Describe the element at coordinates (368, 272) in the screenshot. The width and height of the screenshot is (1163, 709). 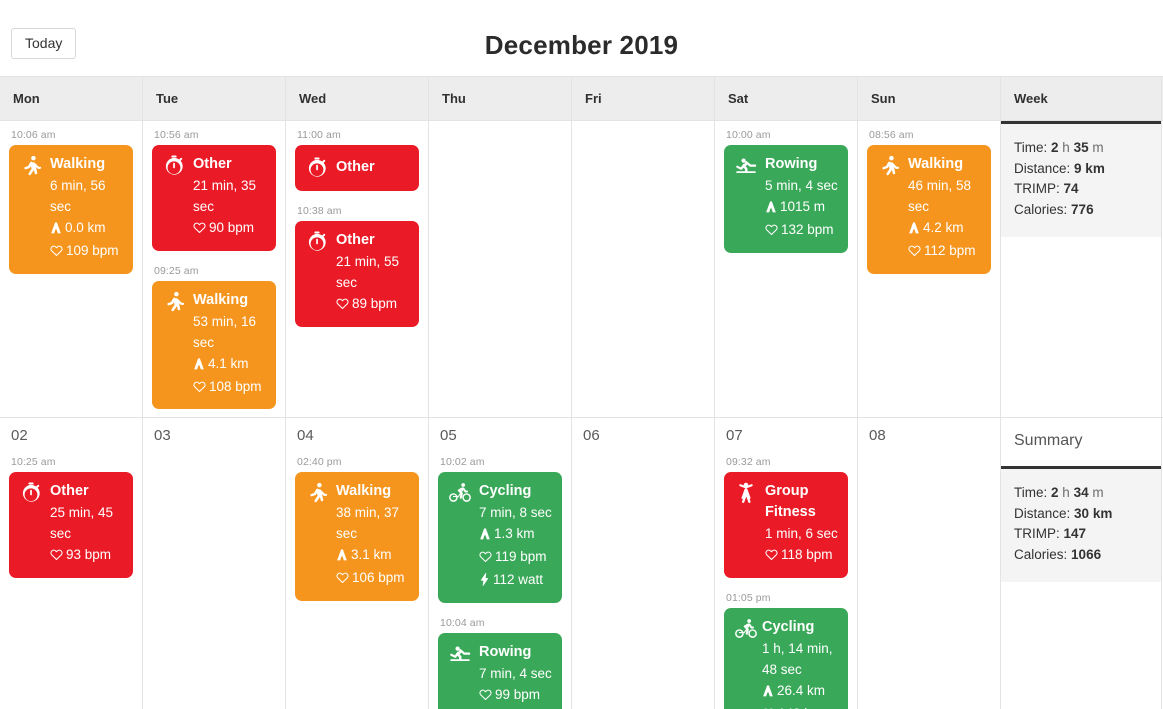
I see `activity-metric-value: 21 min, 55 sec` at that location.